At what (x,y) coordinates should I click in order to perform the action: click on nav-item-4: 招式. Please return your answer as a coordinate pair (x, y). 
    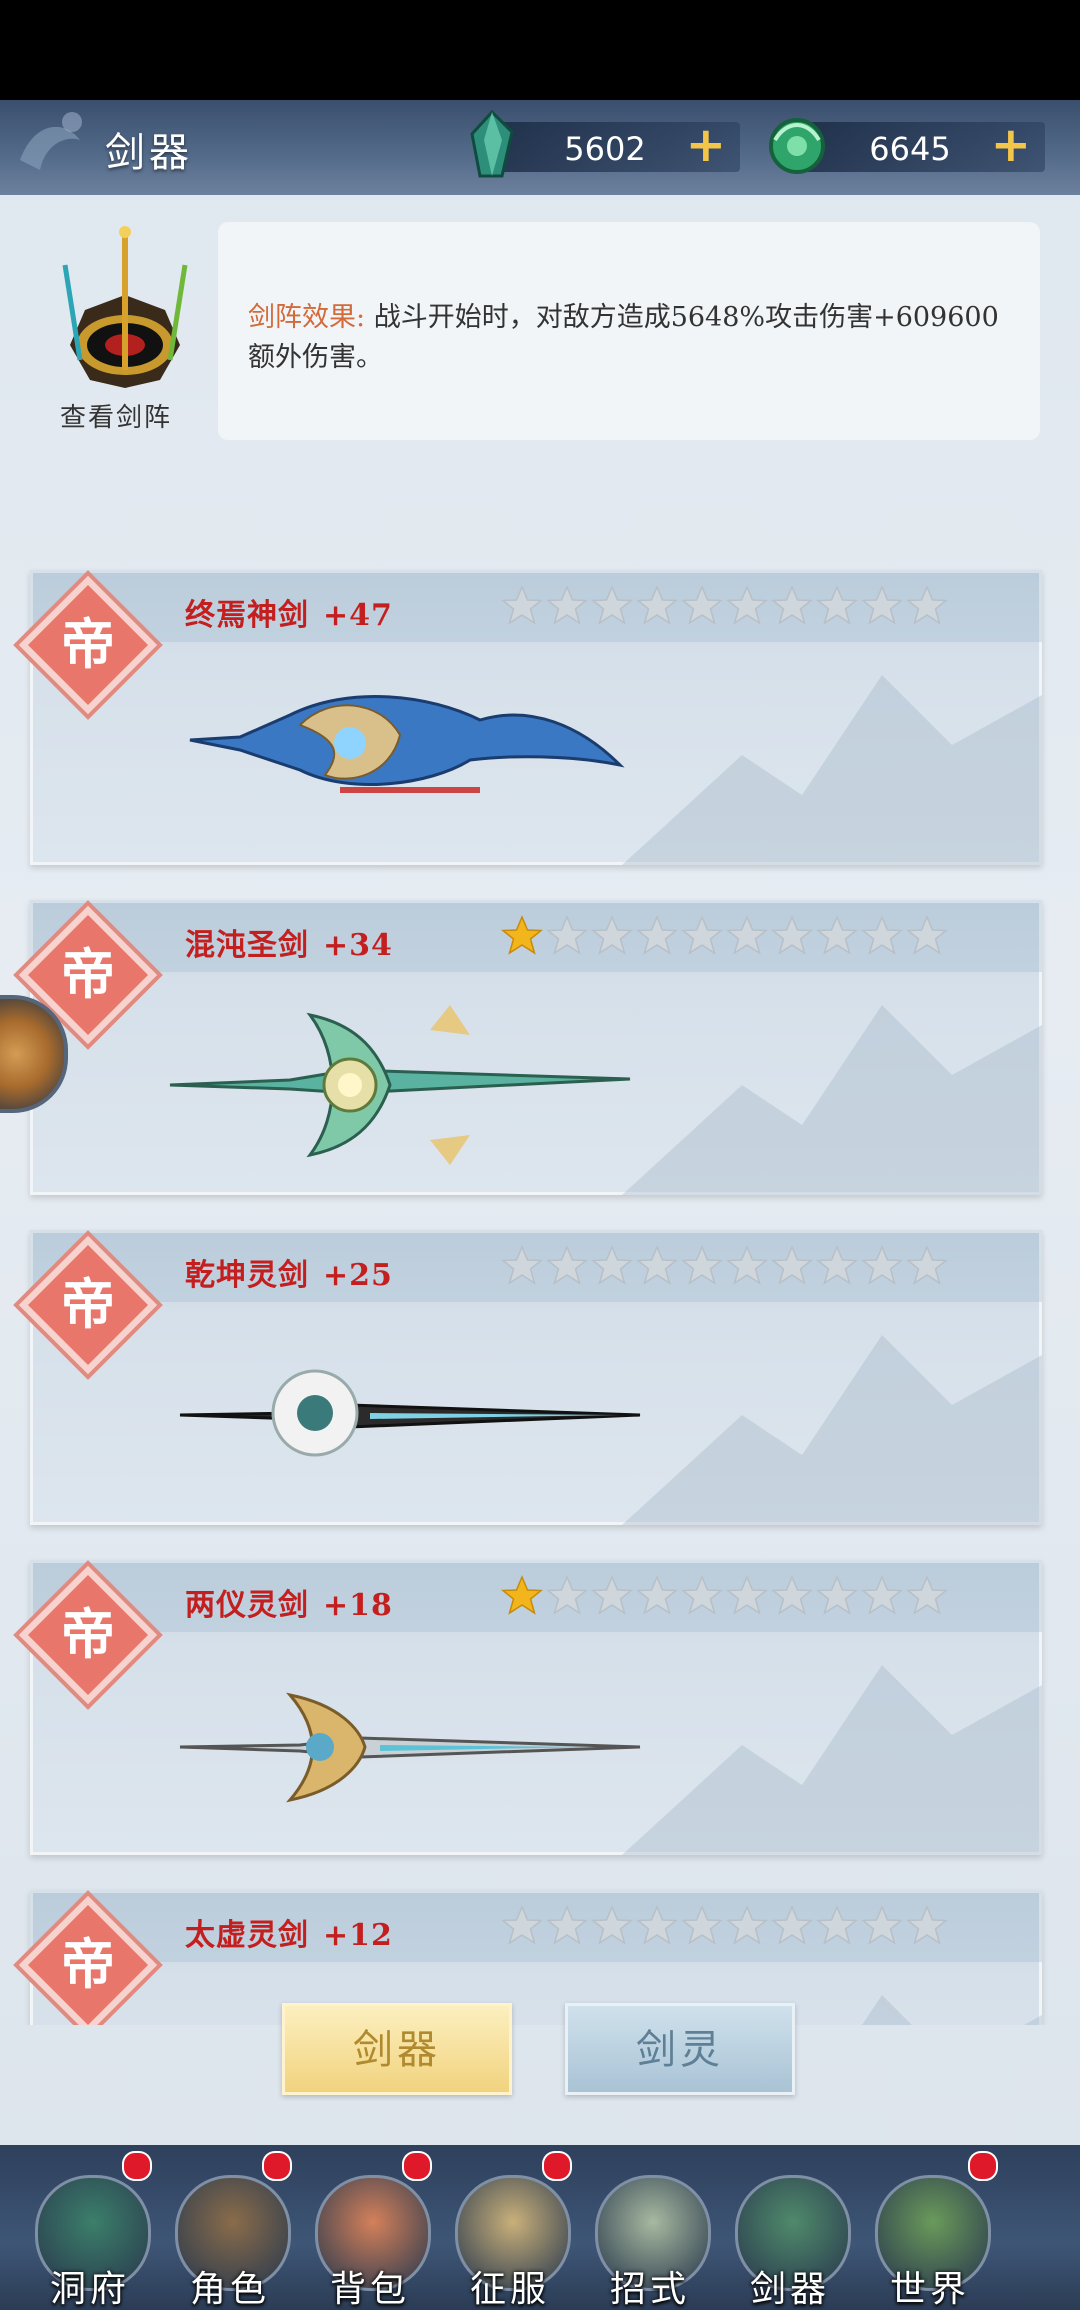
    Looking at the image, I should click on (650, 2227).